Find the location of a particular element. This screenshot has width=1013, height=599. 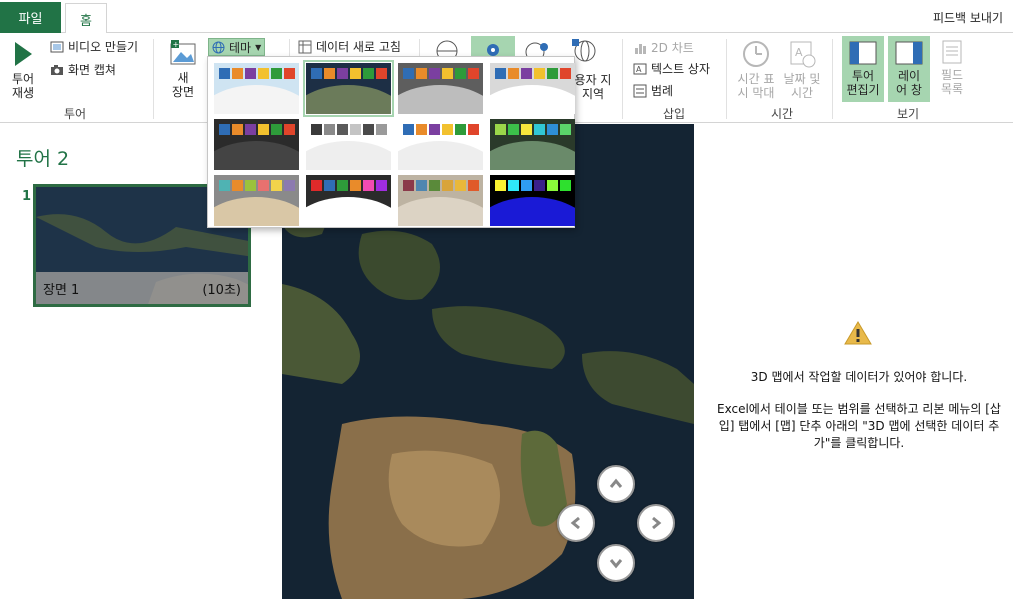

bar-chart-icon is located at coordinates (640, 48).